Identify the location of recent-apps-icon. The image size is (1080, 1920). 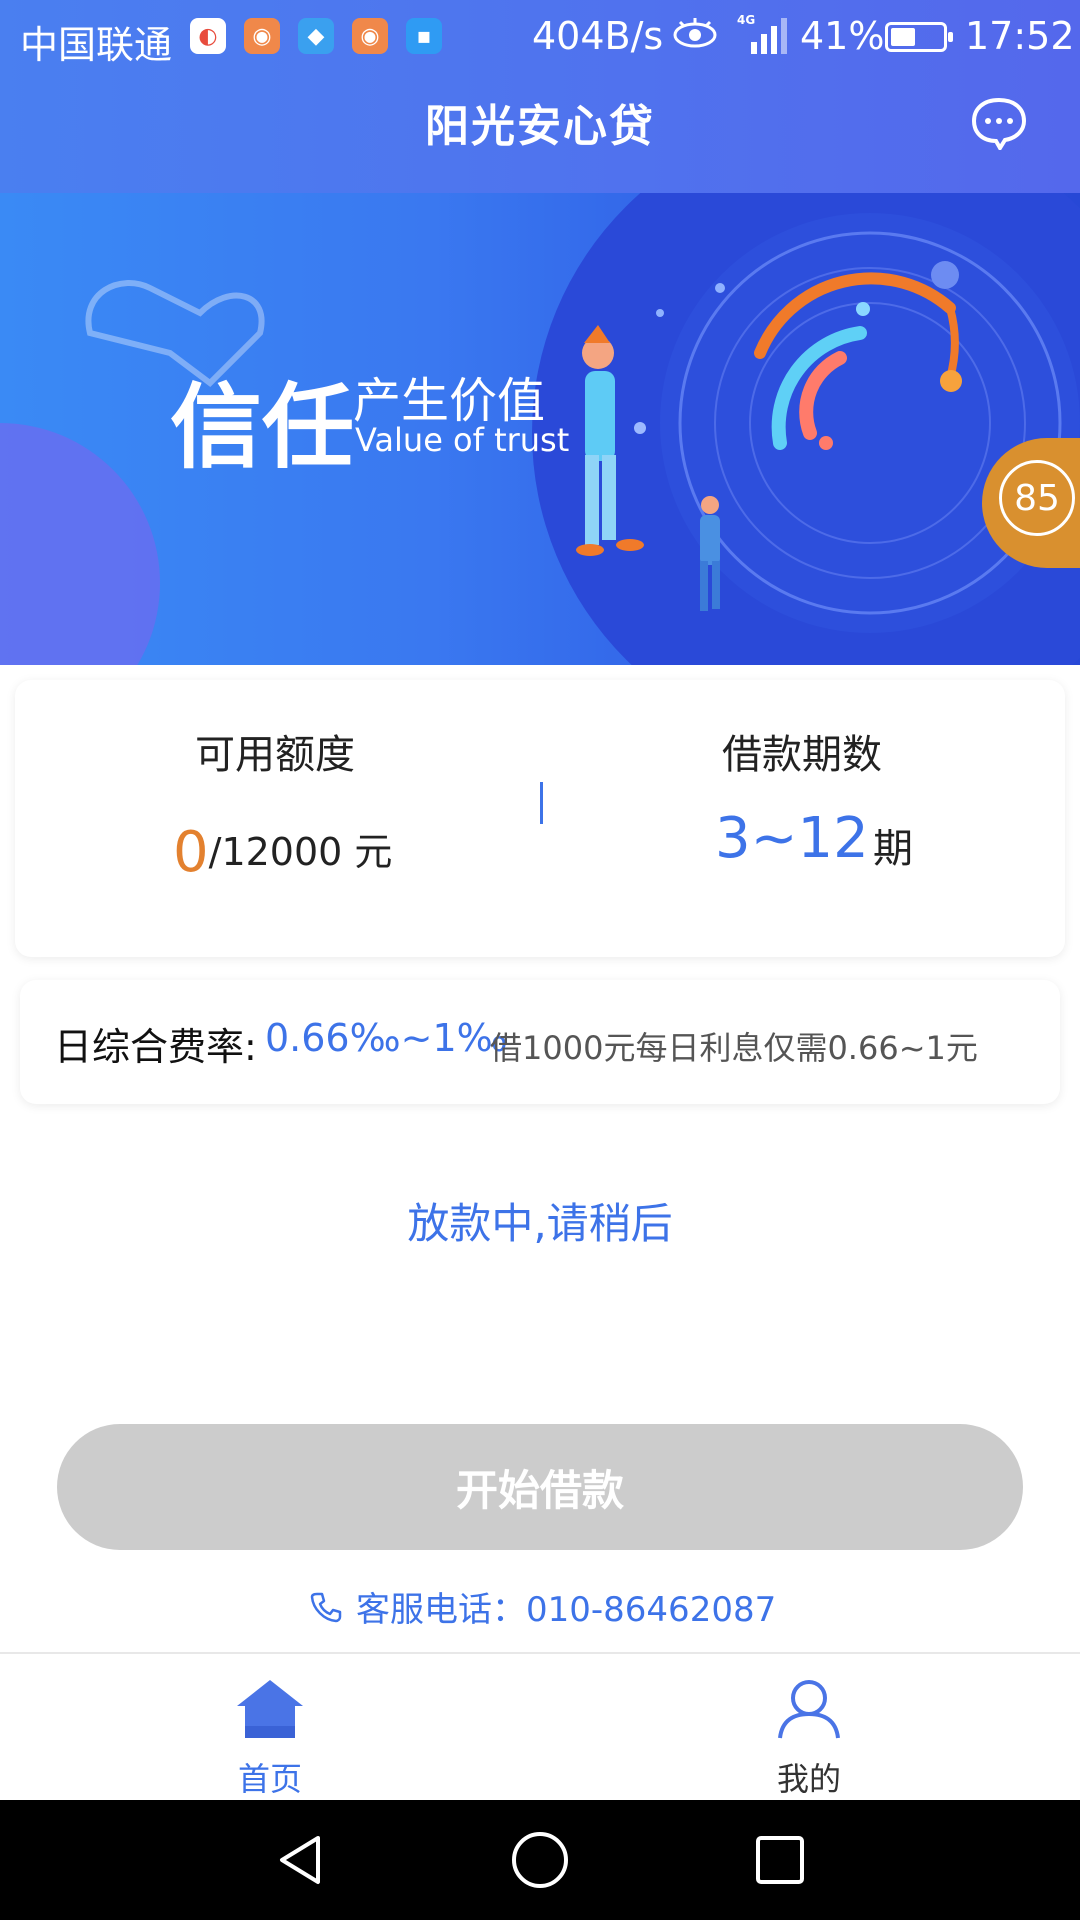
(780, 1860).